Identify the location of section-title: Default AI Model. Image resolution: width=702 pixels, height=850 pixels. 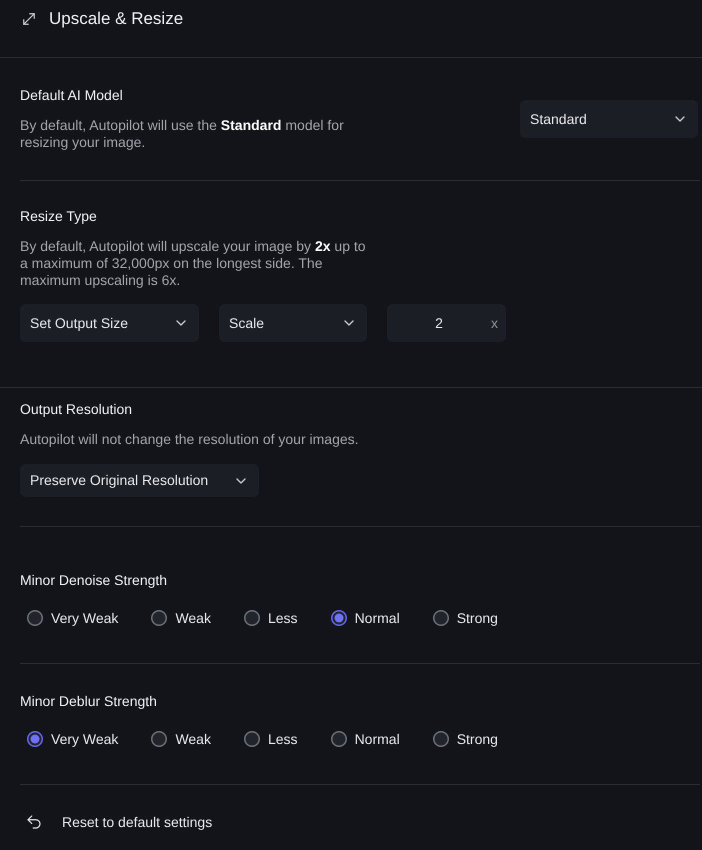
(71, 95).